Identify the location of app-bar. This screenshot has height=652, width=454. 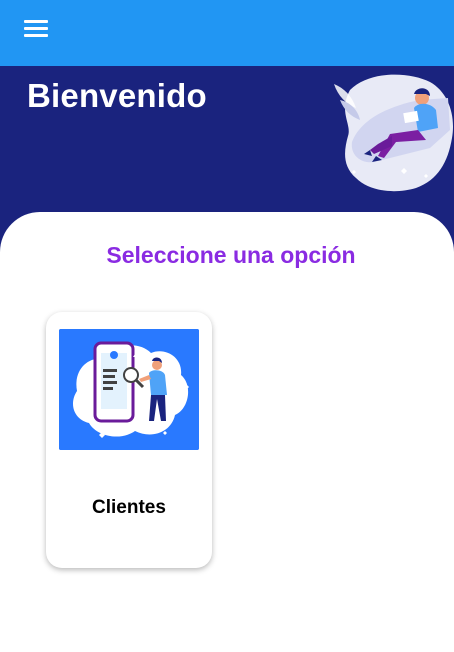
(227, 33).